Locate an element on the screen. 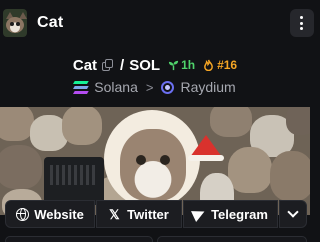 This screenshot has height=242, width=320. social-links-bar: Website 𝕏 Twitter Telegram is located at coordinates (155, 214).